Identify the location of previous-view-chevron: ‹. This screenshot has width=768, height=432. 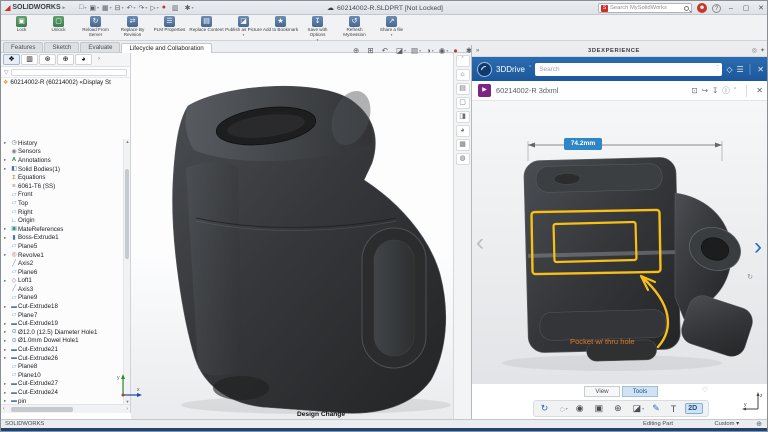
(480, 243).